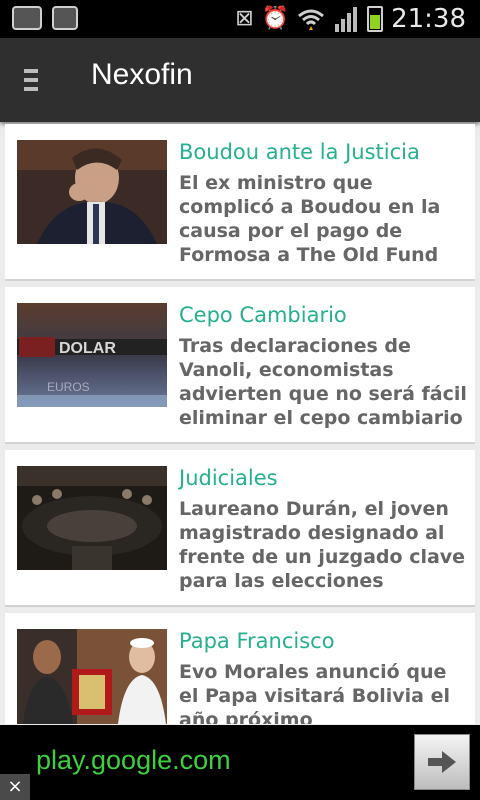 Image resolution: width=480 pixels, height=800 pixels. I want to click on status-bar: ⊠ ⏰ 21:38, so click(240, 19).